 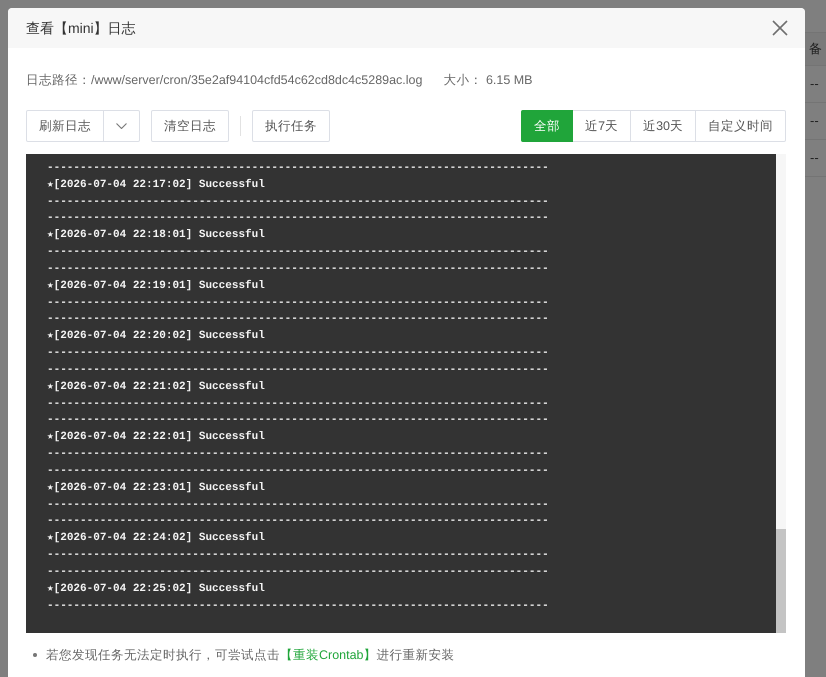 I want to click on log-line: ★[2026-07-04 22:25:02] Successful, so click(x=156, y=589).